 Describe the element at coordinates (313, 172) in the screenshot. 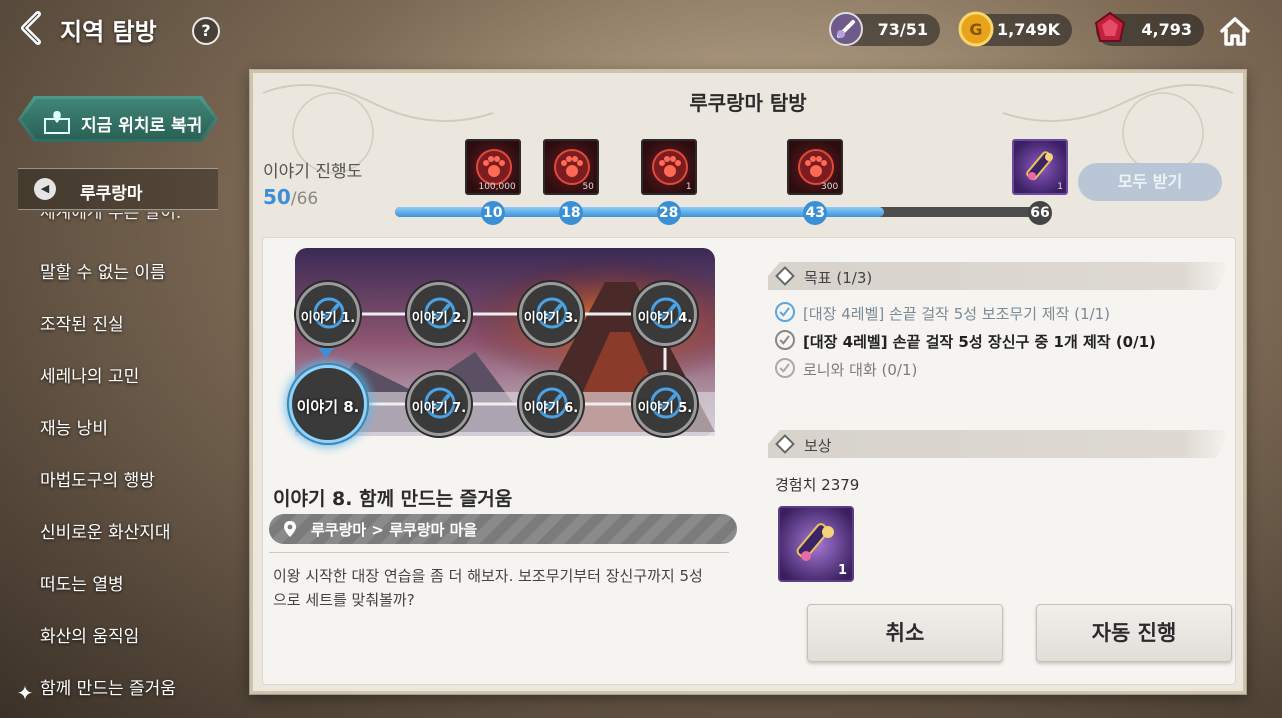

I see `progress-label: 이야기 진행도` at that location.